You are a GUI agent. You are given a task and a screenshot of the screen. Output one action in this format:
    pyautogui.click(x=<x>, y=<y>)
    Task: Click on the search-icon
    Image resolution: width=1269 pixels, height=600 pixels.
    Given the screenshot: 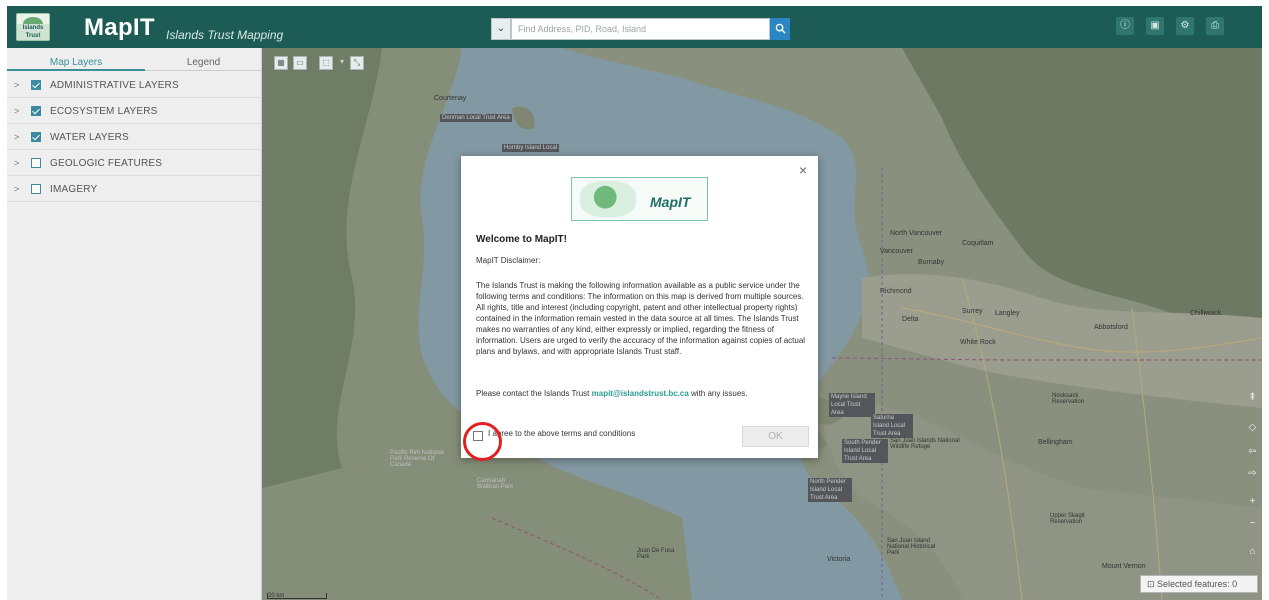 What is the action you would take?
    pyautogui.click(x=780, y=28)
    